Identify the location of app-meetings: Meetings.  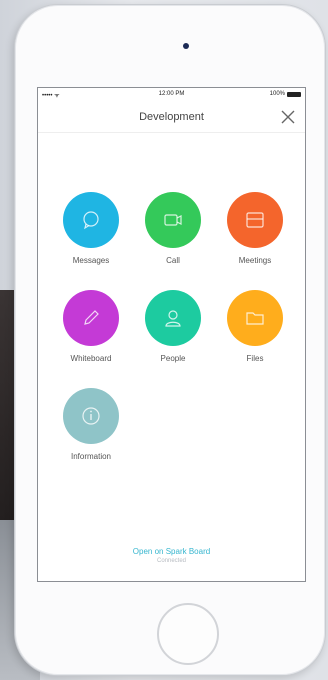
(255, 228).